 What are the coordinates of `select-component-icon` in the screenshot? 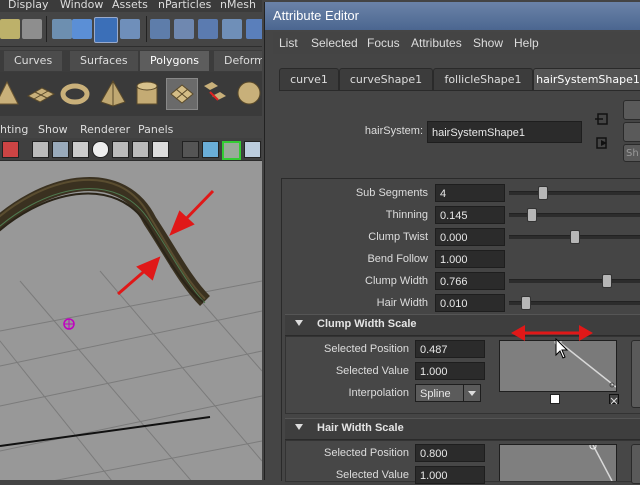 It's located at (106, 30).